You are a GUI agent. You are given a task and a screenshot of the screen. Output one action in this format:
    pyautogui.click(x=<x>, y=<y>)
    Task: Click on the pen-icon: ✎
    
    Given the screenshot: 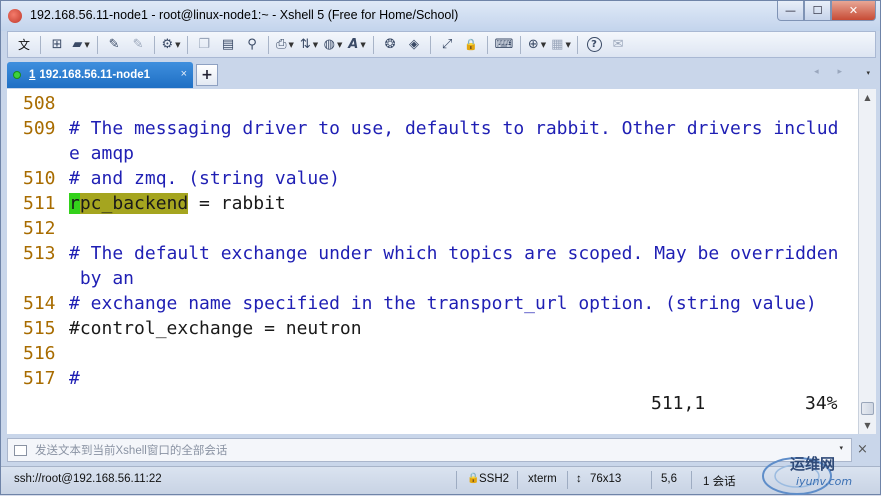 What is the action you would take?
    pyautogui.click(x=114, y=45)
    